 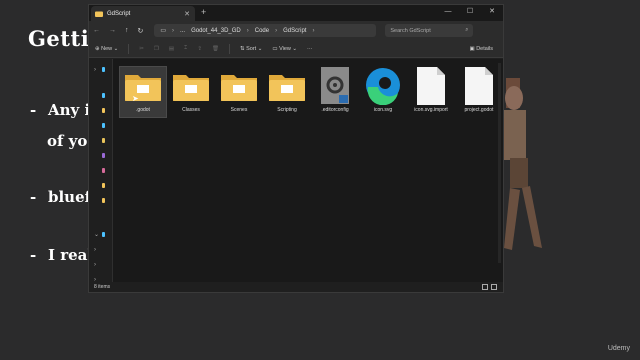 I want to click on bullet-1-continued: of yo, so click(x=67, y=141).